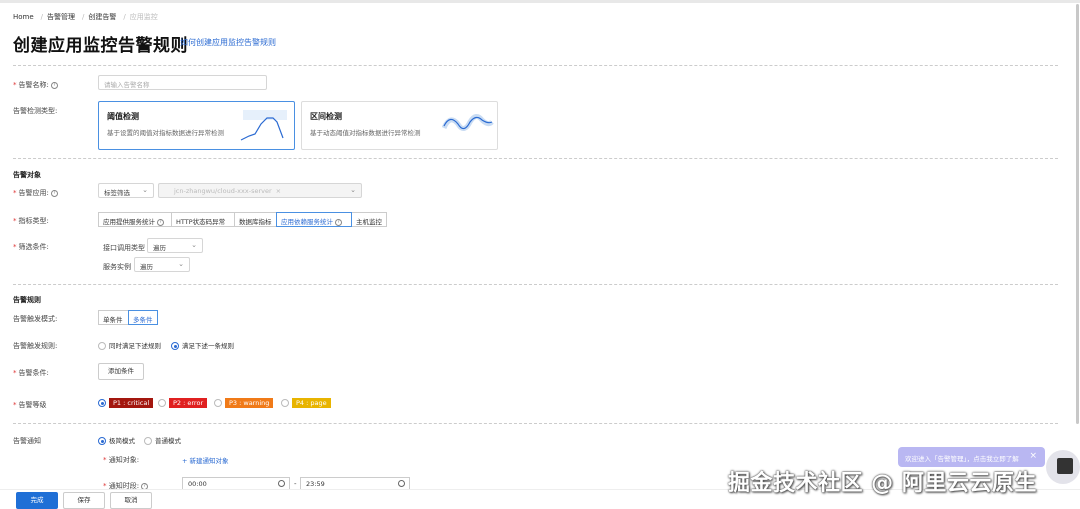 The width and height of the screenshot is (1080, 509). Describe the element at coordinates (182, 82) in the screenshot. I see `alert-name-input: 请输入告警名称` at that location.